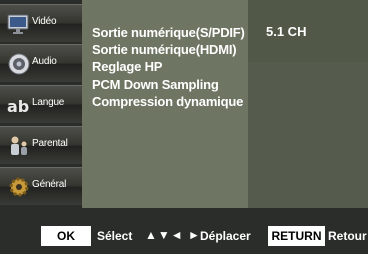  Describe the element at coordinates (50, 143) in the screenshot. I see `sidebar-item-label: Parental` at that location.